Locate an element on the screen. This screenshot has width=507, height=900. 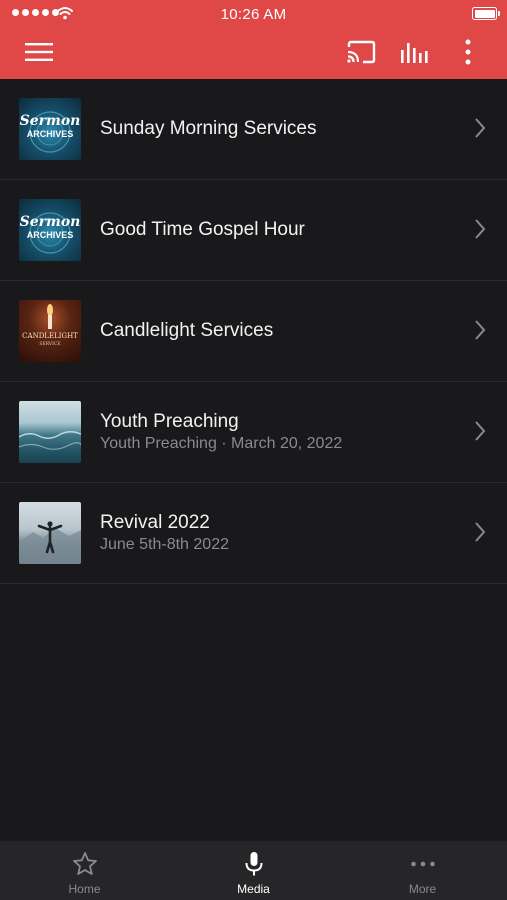
list-item-title: Revival 2022 is located at coordinates (155, 522).